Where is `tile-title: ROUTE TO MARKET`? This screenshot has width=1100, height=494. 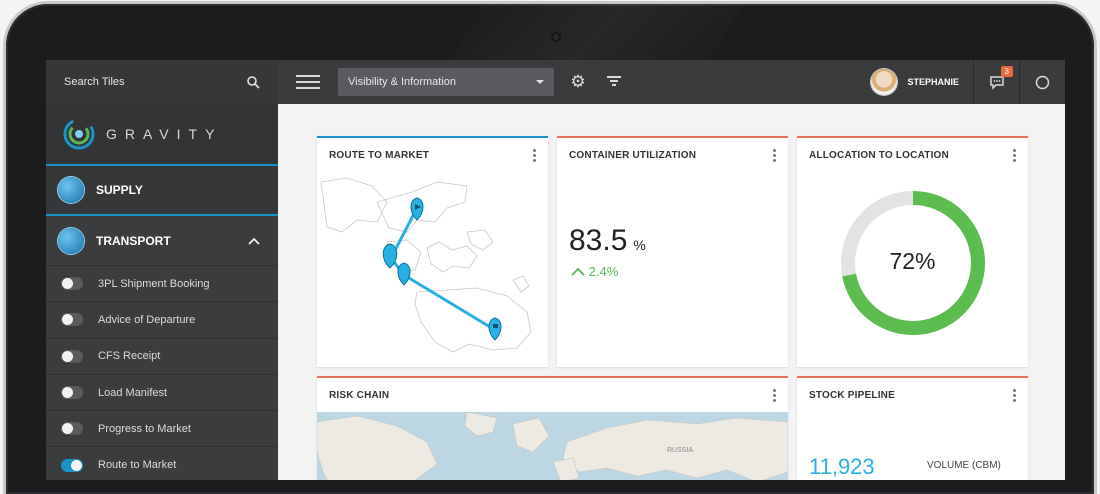
tile-title: ROUTE TO MARKET is located at coordinates (379, 155).